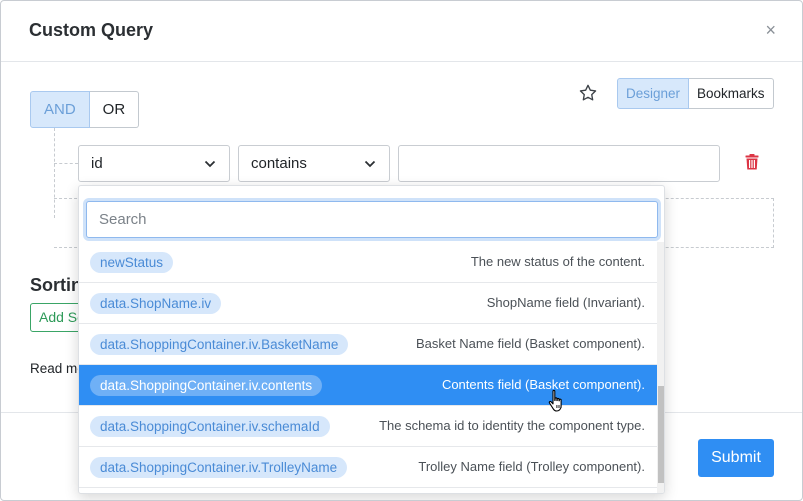 Image resolution: width=803 pixels, height=501 pixels. What do you see at coordinates (114, 109) in the screenshot?
I see `or-button: OR` at bounding box center [114, 109].